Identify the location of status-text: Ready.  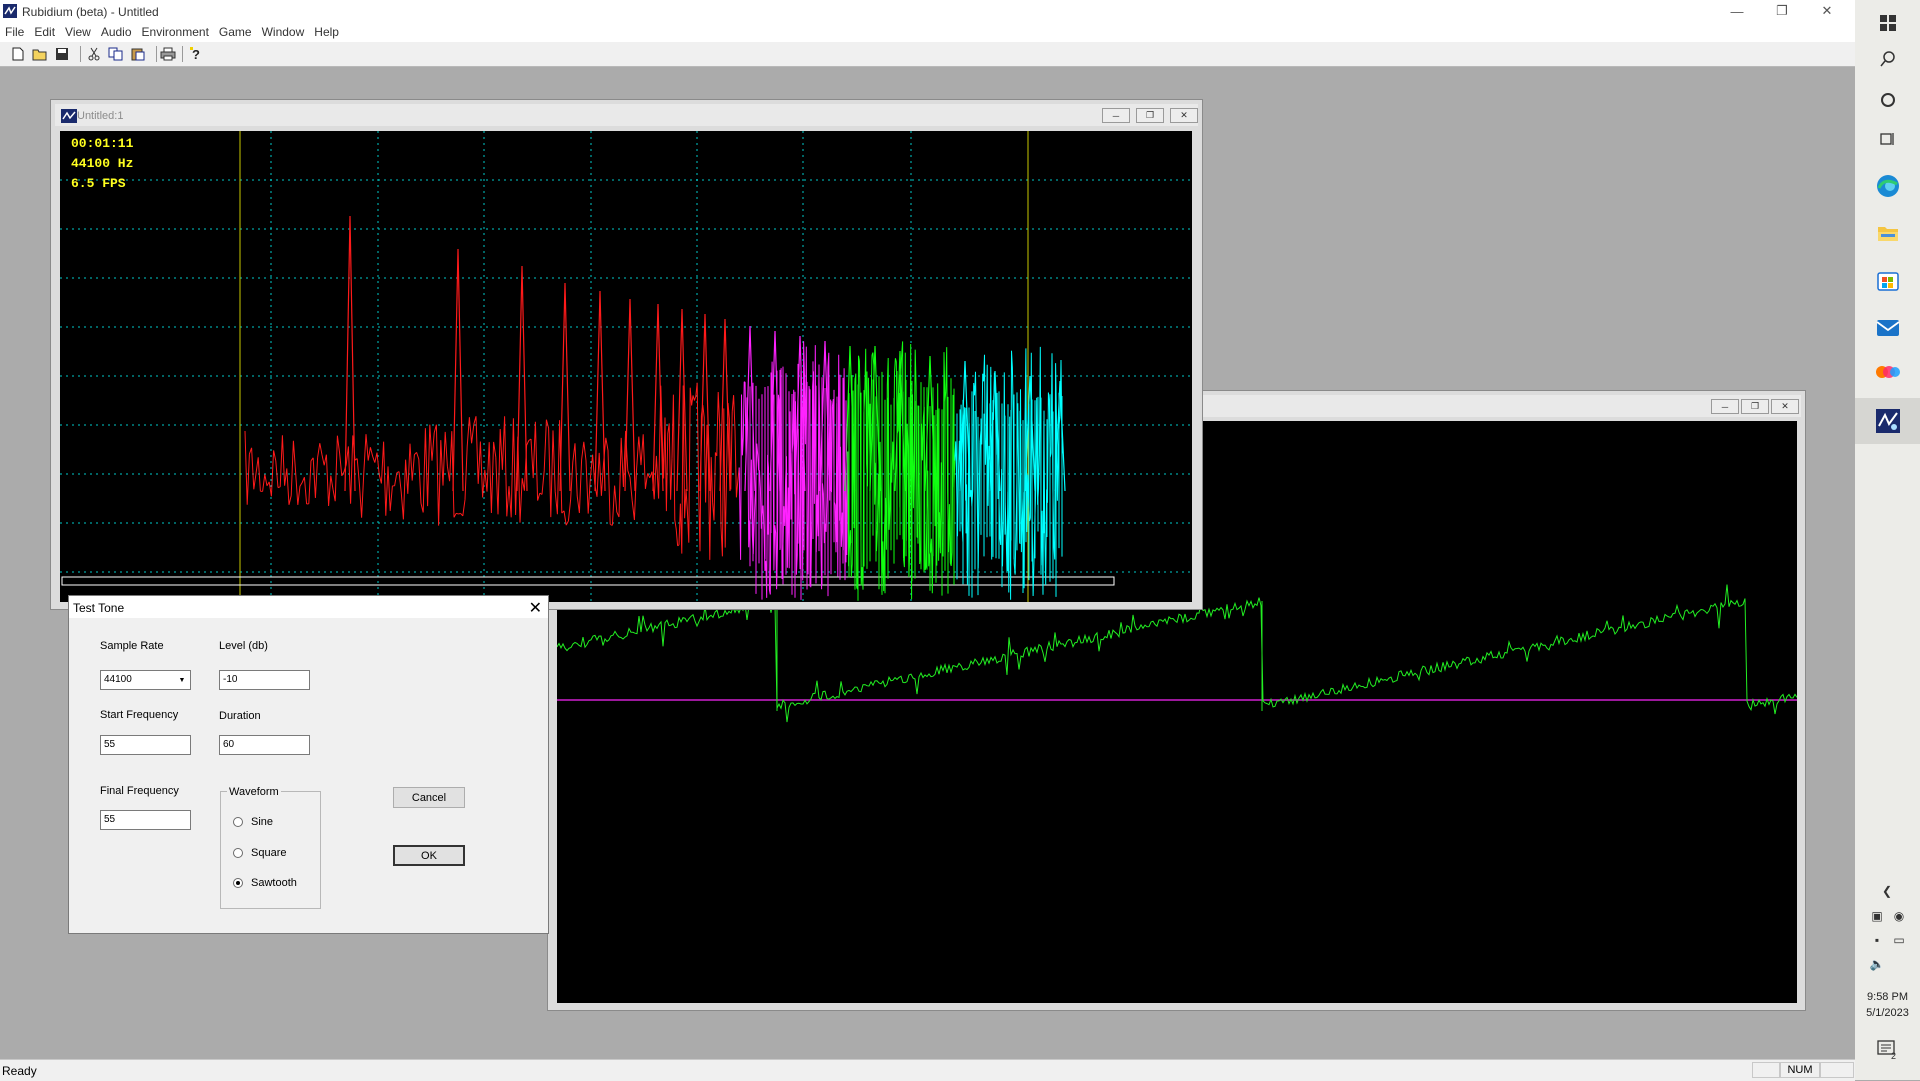
(19, 1071).